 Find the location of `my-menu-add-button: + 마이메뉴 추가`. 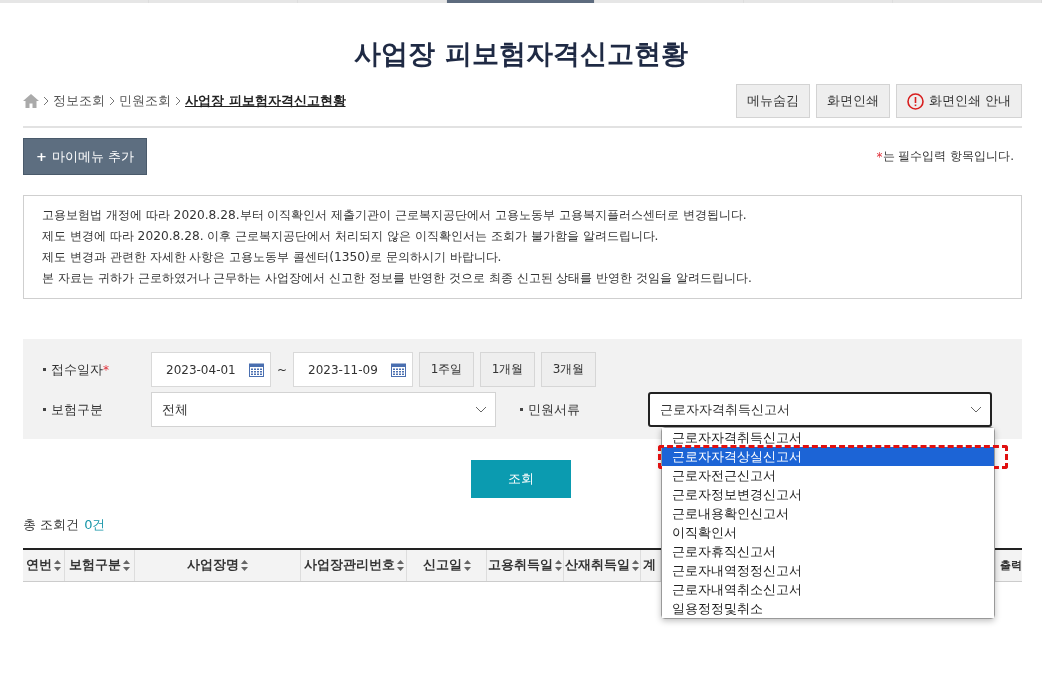

my-menu-add-button: + 마이메뉴 추가 is located at coordinates (85, 156).